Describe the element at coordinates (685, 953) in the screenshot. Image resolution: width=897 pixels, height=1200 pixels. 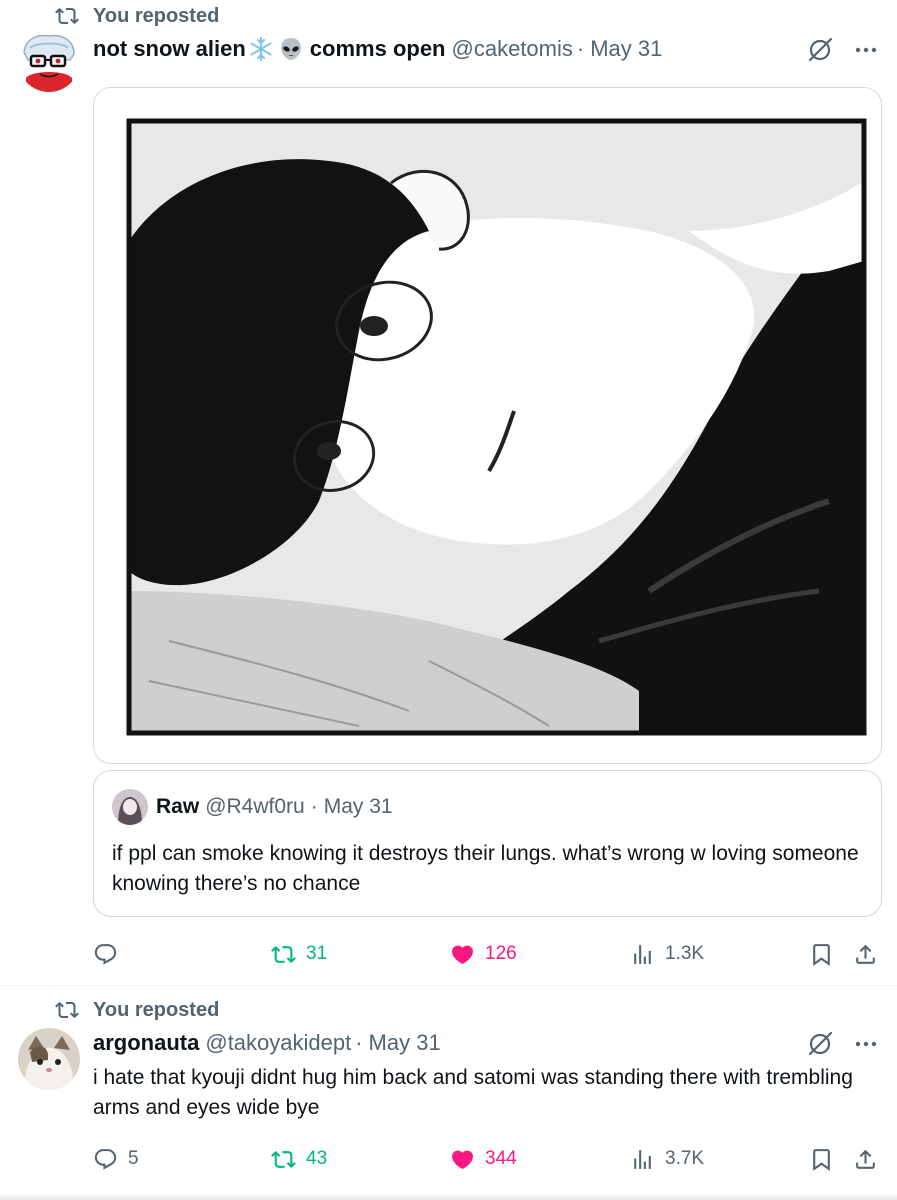
I see `views-count: 1.3K` at that location.